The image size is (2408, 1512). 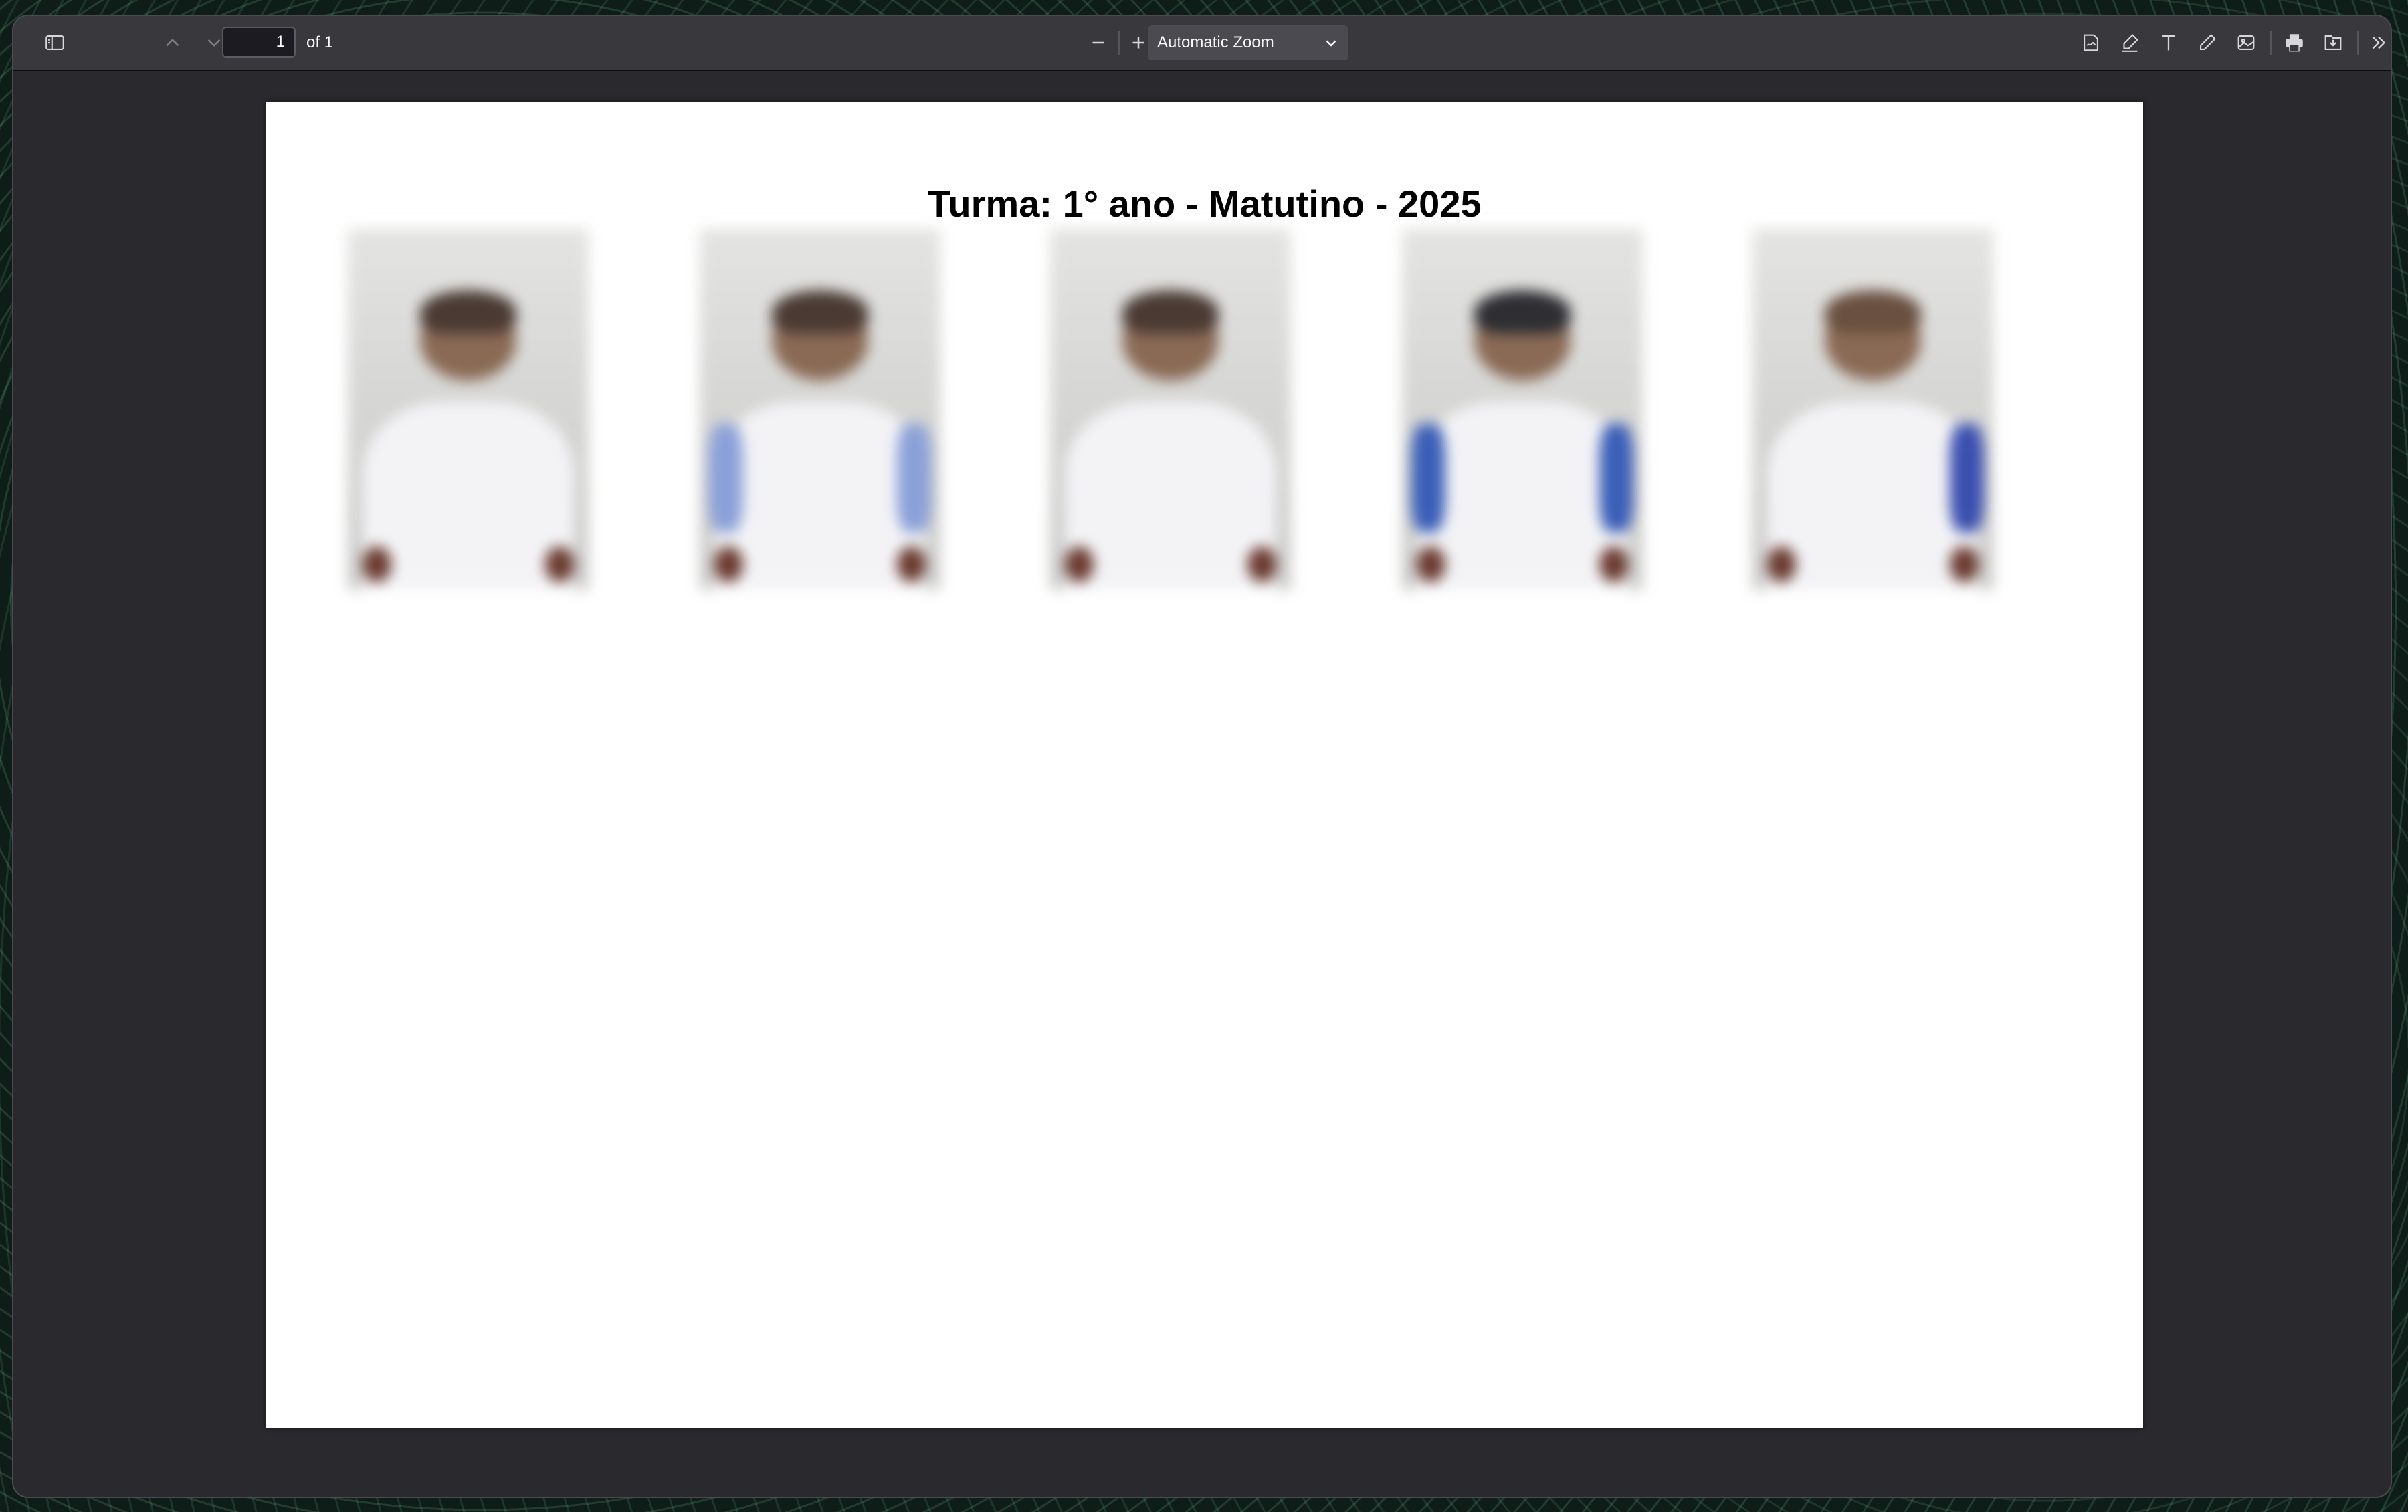 What do you see at coordinates (2207, 42) in the screenshot?
I see `draw-icon` at bounding box center [2207, 42].